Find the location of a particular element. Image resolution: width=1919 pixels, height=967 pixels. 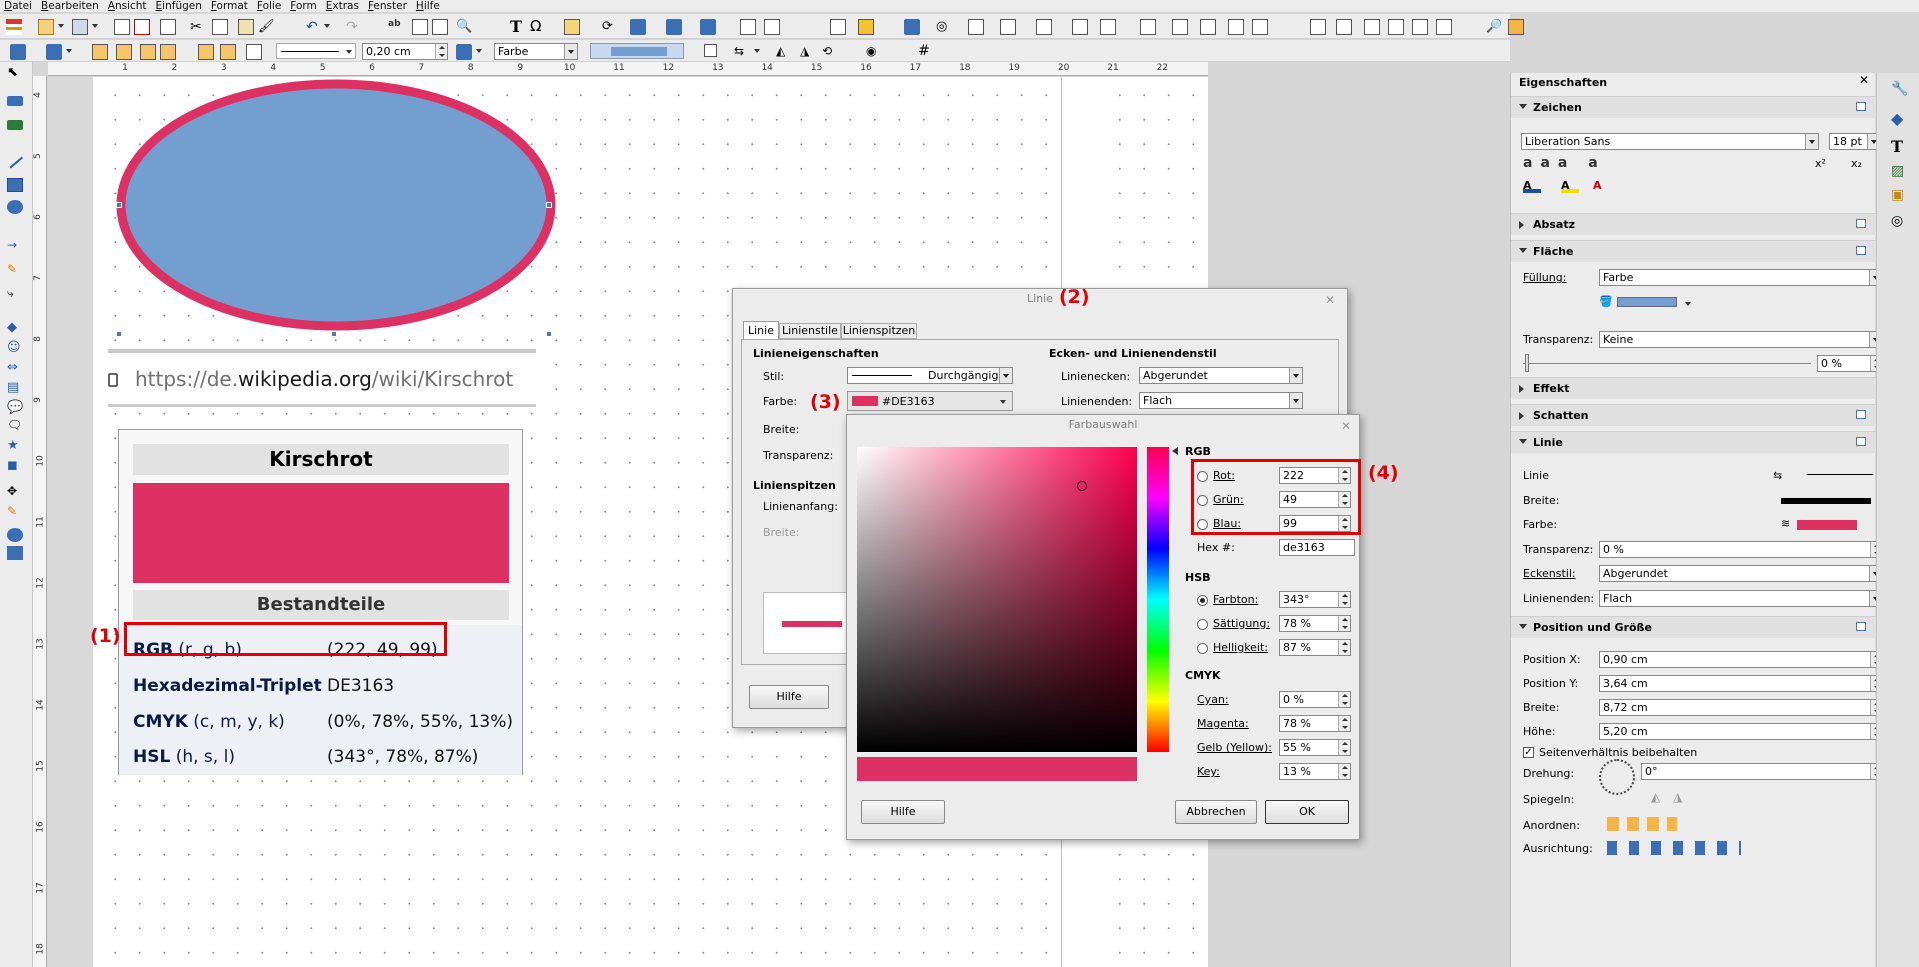

ellipse-body is located at coordinates (336, 205).